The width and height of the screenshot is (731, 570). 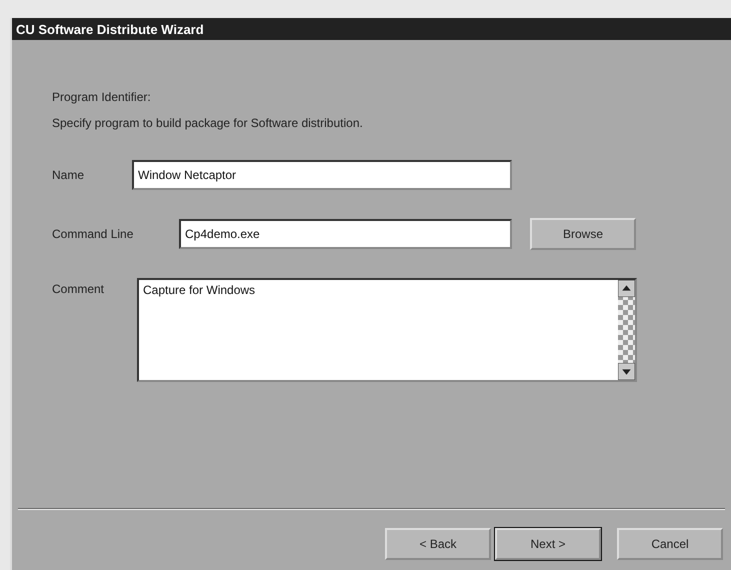 I want to click on scroll-down-icon, so click(x=626, y=371).